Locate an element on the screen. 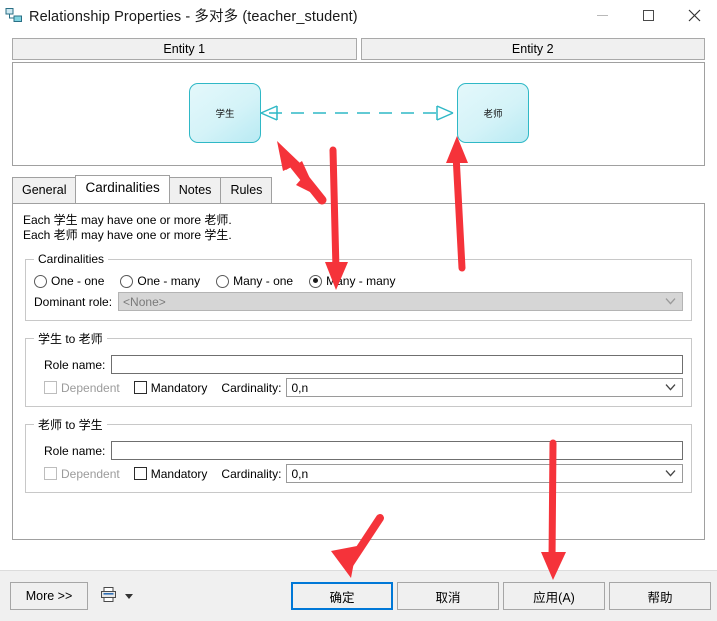 The image size is (717, 621). dependent-checkbox-1: Dependent is located at coordinates (82, 388).